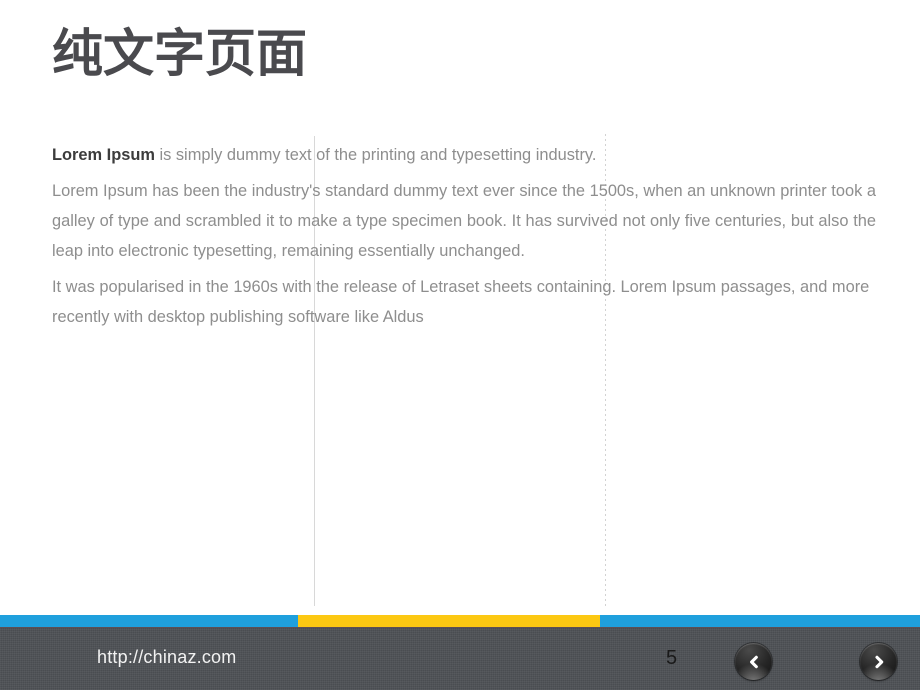 This screenshot has height=690, width=920. I want to click on accent-segment-blue-right, so click(760, 621).